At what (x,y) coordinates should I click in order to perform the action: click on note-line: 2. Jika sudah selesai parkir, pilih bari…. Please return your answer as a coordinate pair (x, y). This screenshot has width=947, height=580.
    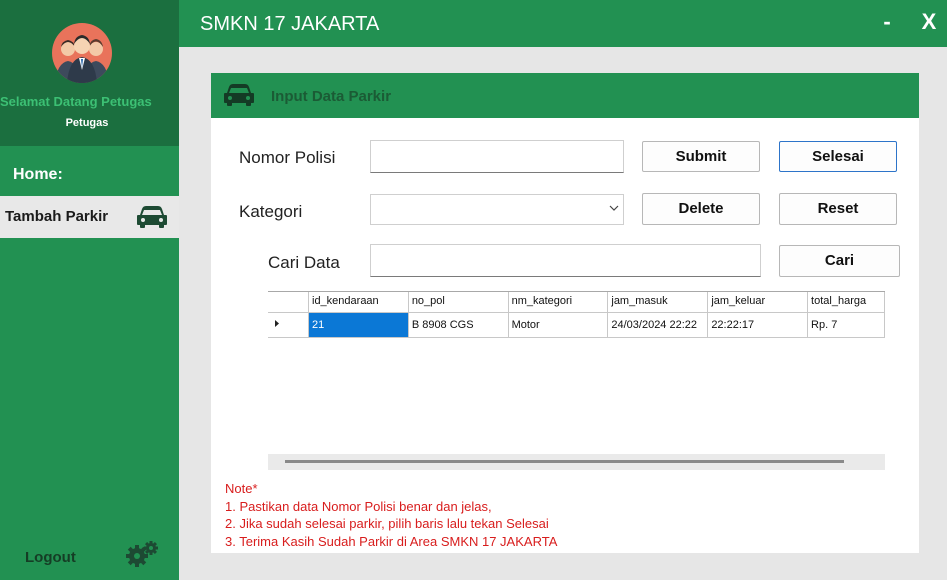
    Looking at the image, I should click on (387, 523).